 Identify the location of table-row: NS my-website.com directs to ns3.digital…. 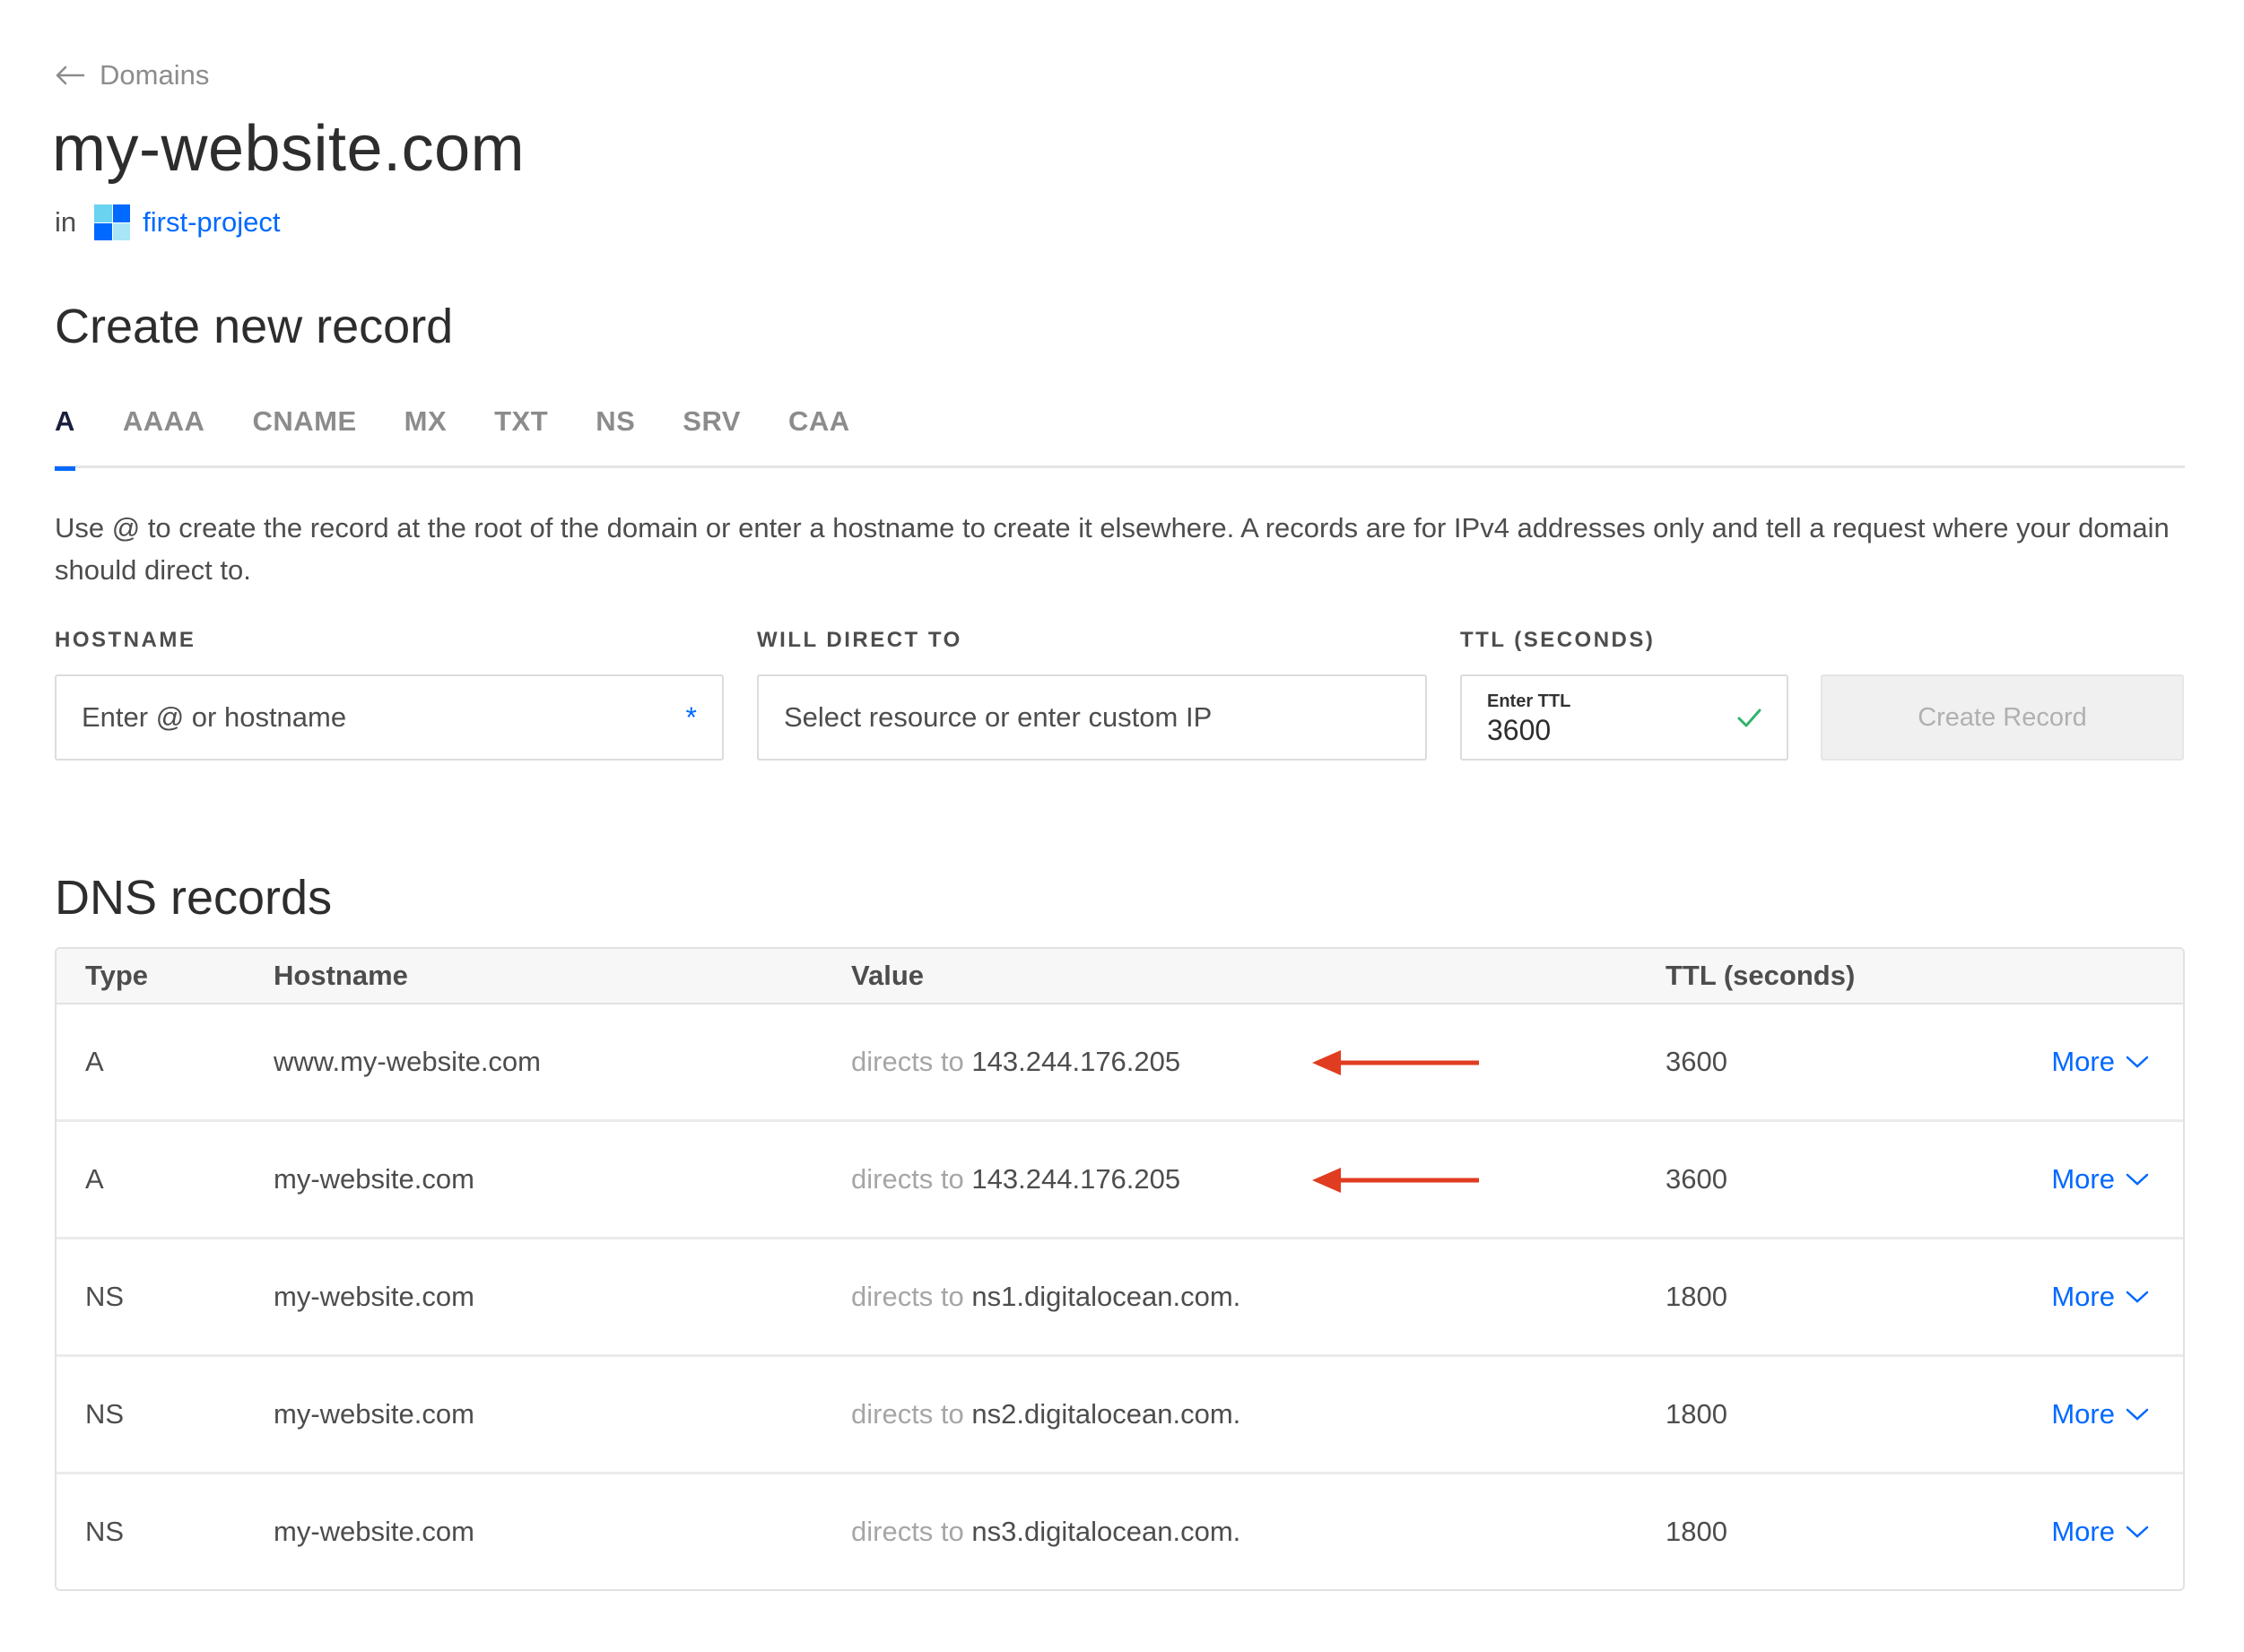
(1120, 1531).